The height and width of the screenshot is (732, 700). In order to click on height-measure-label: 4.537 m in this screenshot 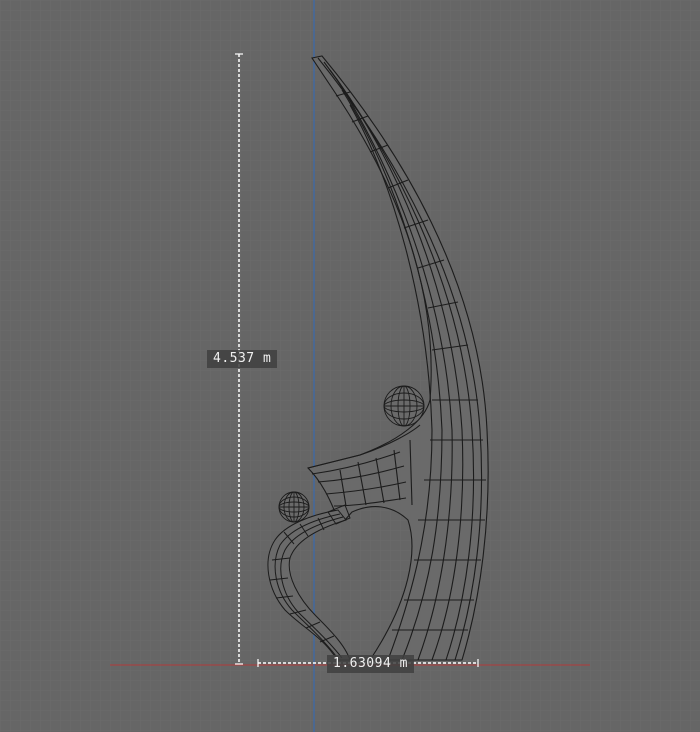, I will do `click(242, 359)`.